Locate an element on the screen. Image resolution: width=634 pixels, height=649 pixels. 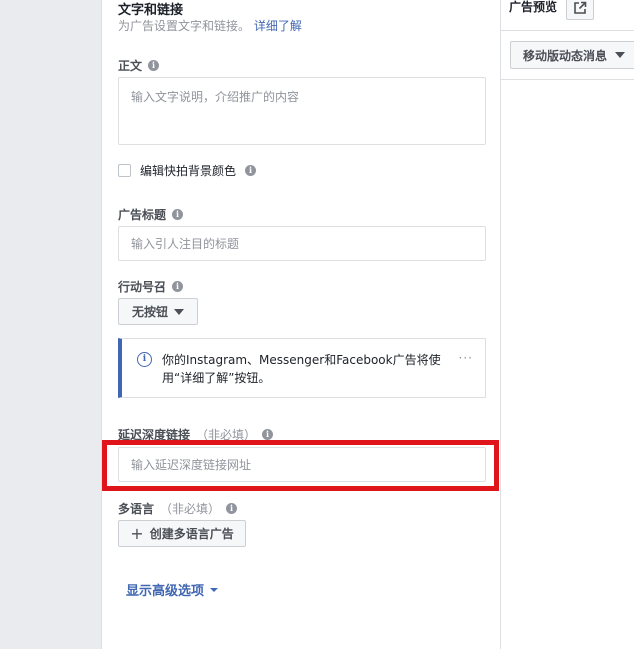
open-preview-button is located at coordinates (580, 10).